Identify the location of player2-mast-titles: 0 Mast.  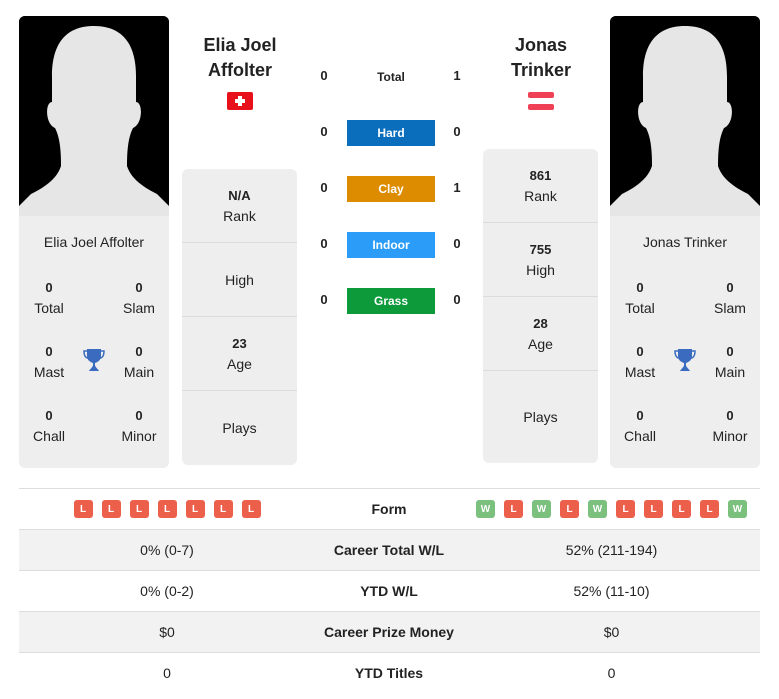
(640, 362).